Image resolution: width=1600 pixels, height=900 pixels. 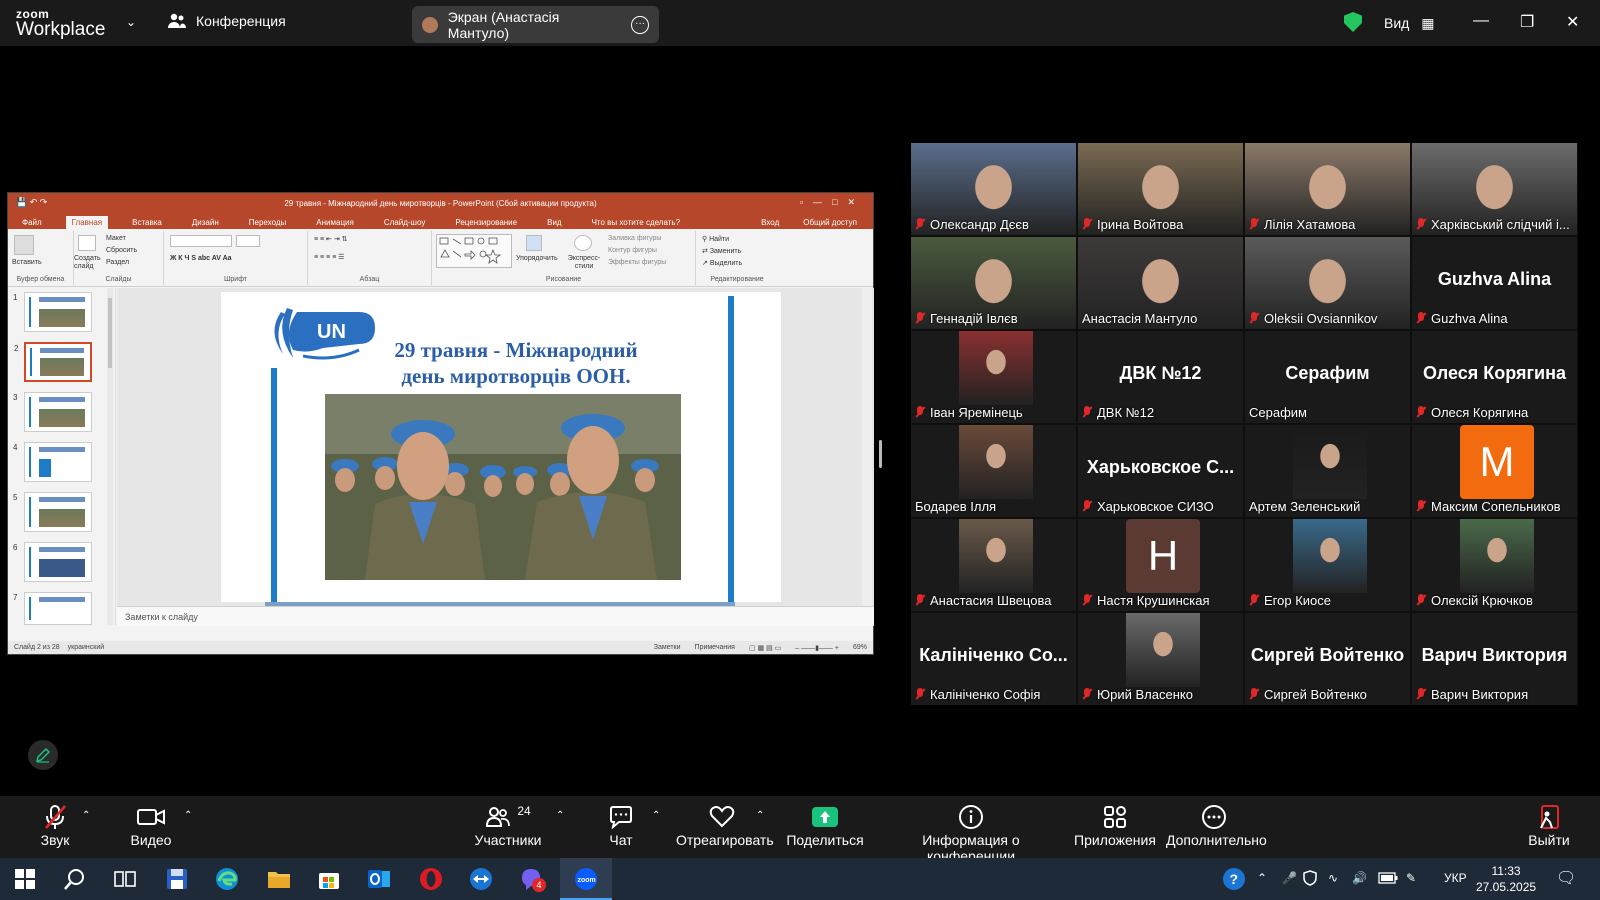 I want to click on notifications-icon: 🗨, so click(x=1566, y=878).